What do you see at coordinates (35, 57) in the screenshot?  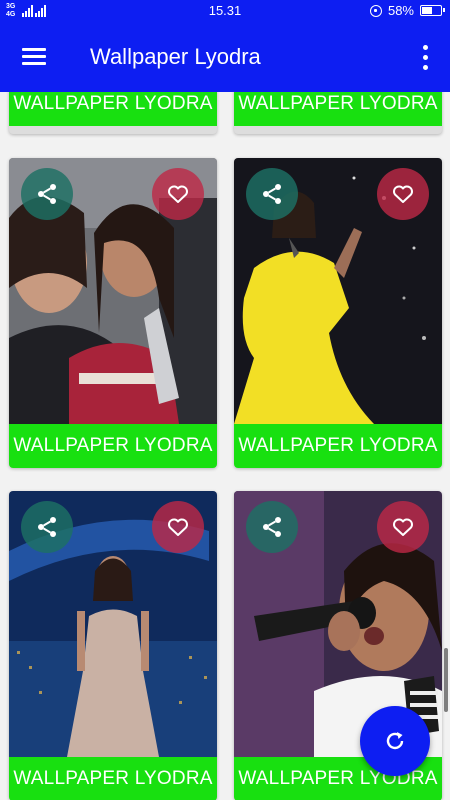 I see `hamburger-menu-icon` at bounding box center [35, 57].